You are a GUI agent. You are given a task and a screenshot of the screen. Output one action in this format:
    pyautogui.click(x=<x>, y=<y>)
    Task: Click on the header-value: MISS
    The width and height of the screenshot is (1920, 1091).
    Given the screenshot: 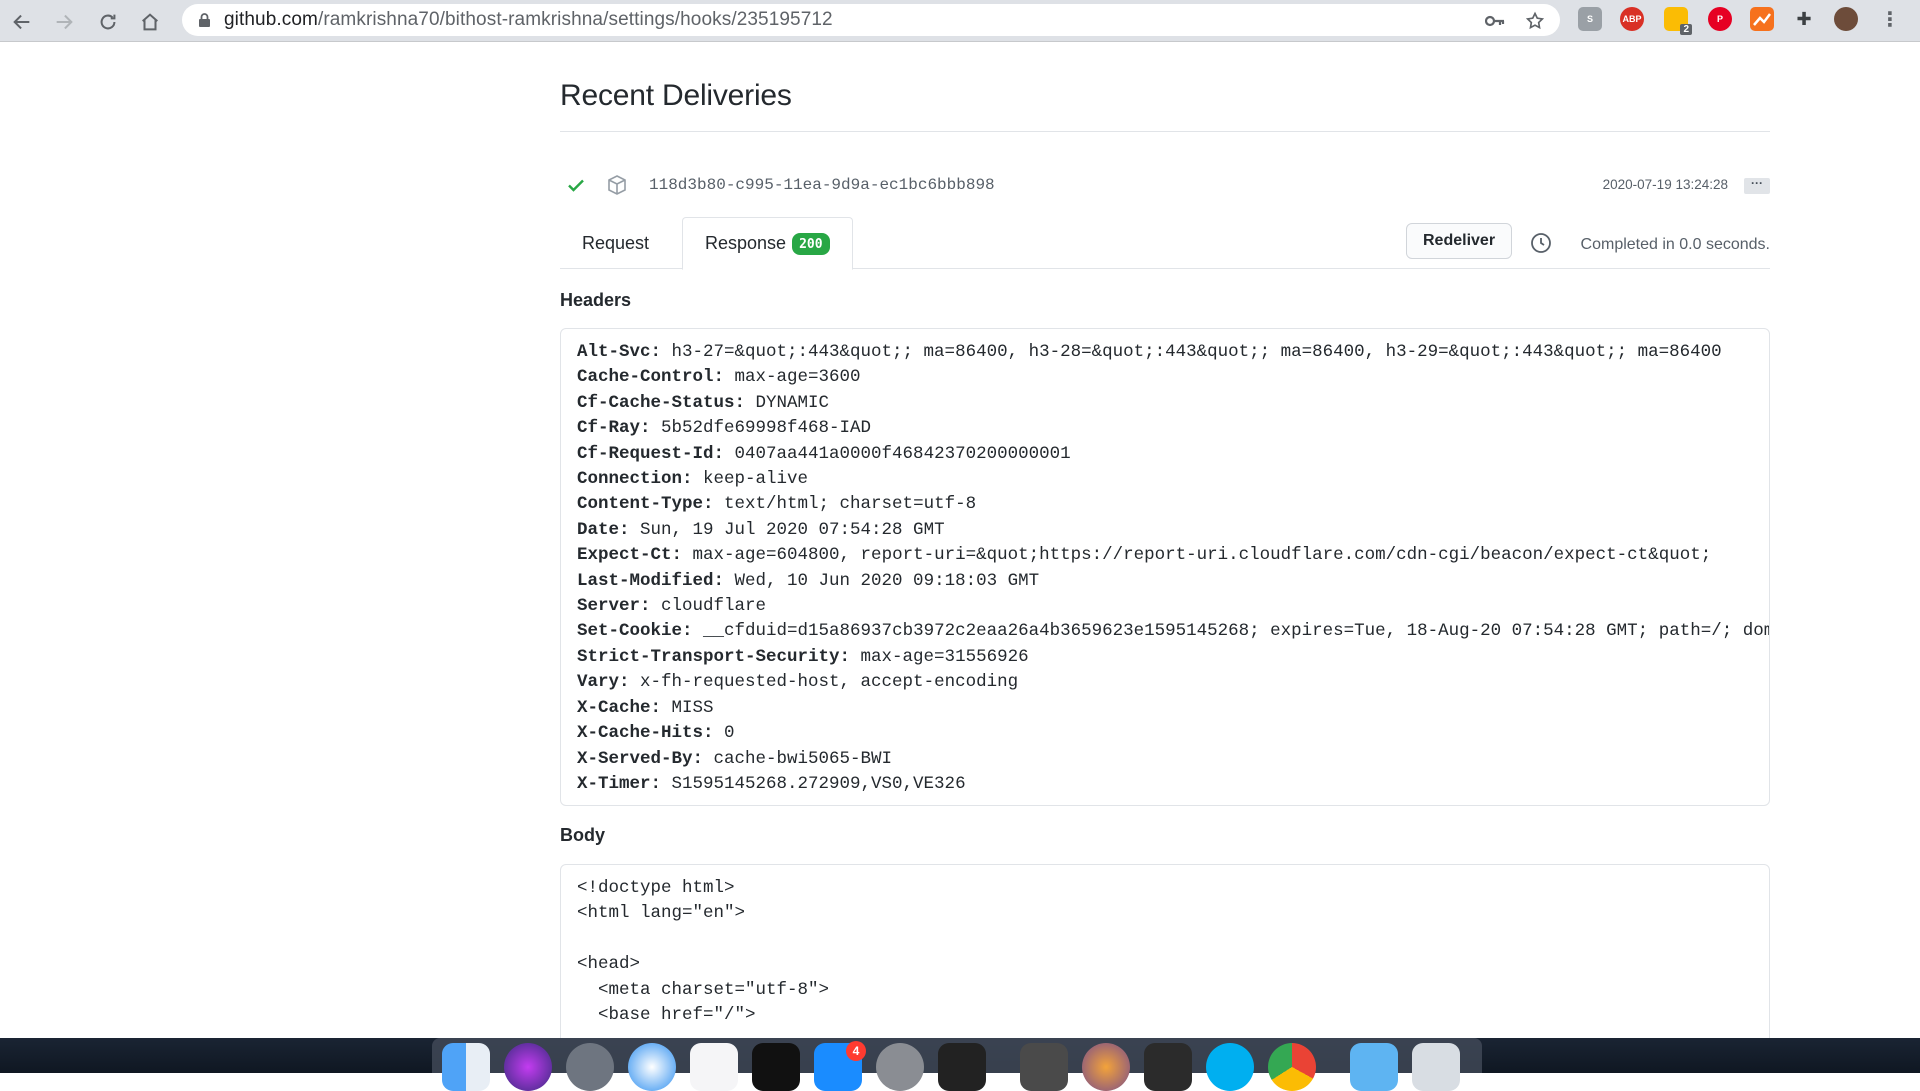 What is the action you would take?
    pyautogui.click(x=687, y=707)
    